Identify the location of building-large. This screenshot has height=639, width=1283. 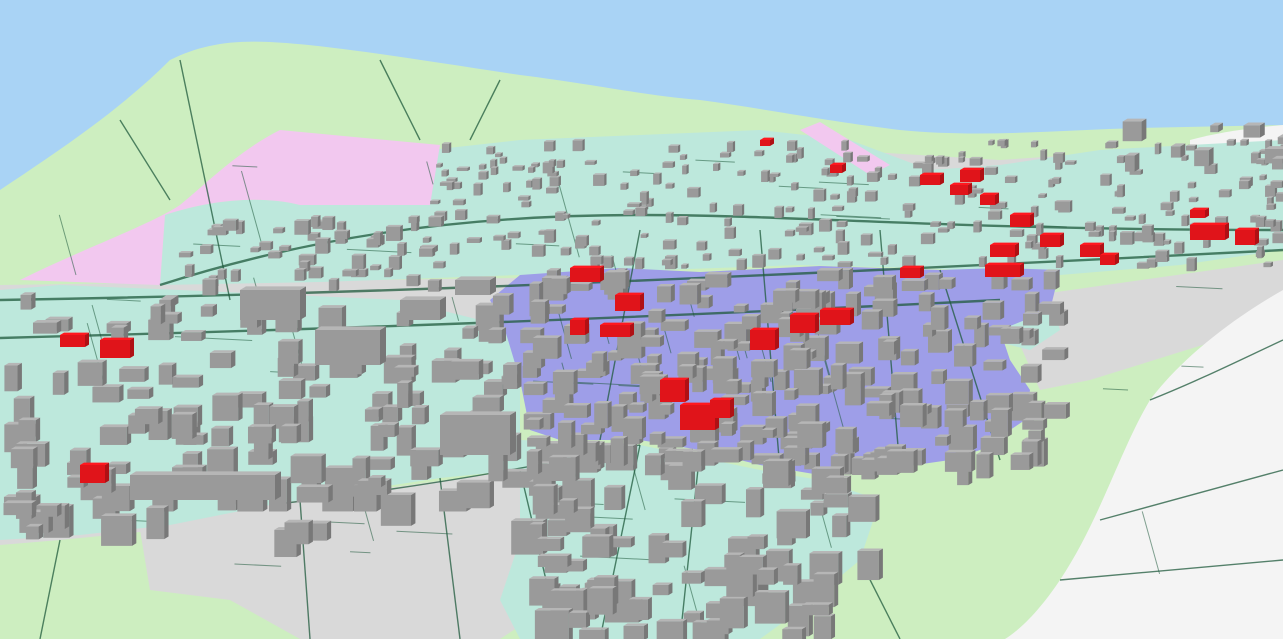
(273, 303).